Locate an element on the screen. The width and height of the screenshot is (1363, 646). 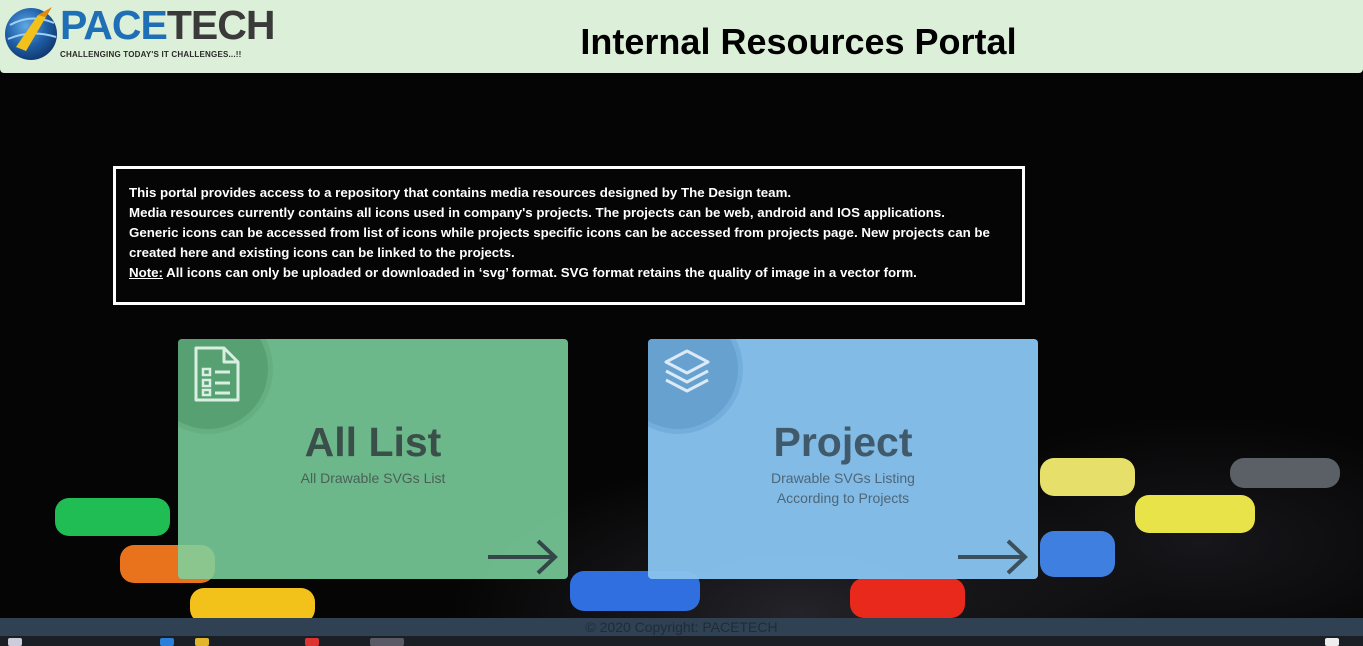
os-taskbar is located at coordinates (681, 641).